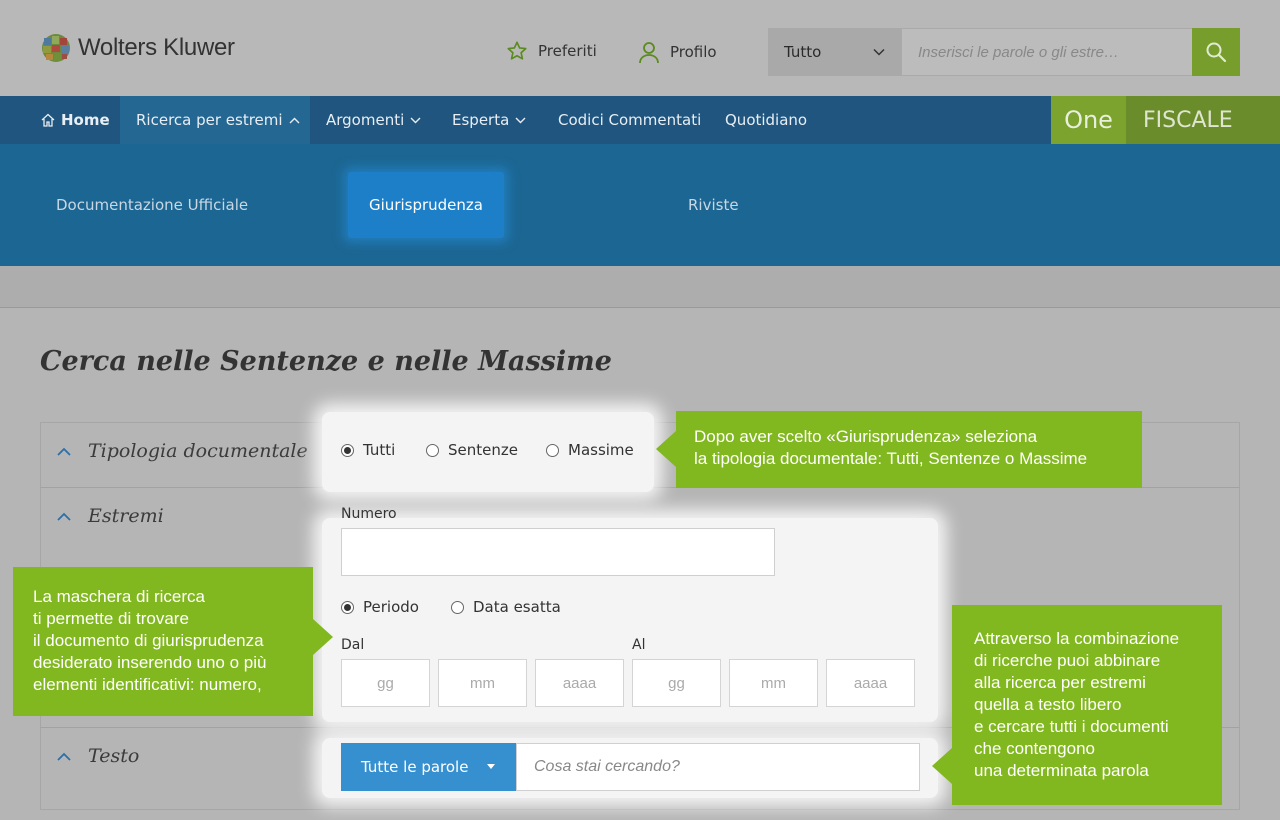  Describe the element at coordinates (326, 361) in the screenshot. I see `page-title: Cerca nelle Sentenze e nelle Massime` at that location.